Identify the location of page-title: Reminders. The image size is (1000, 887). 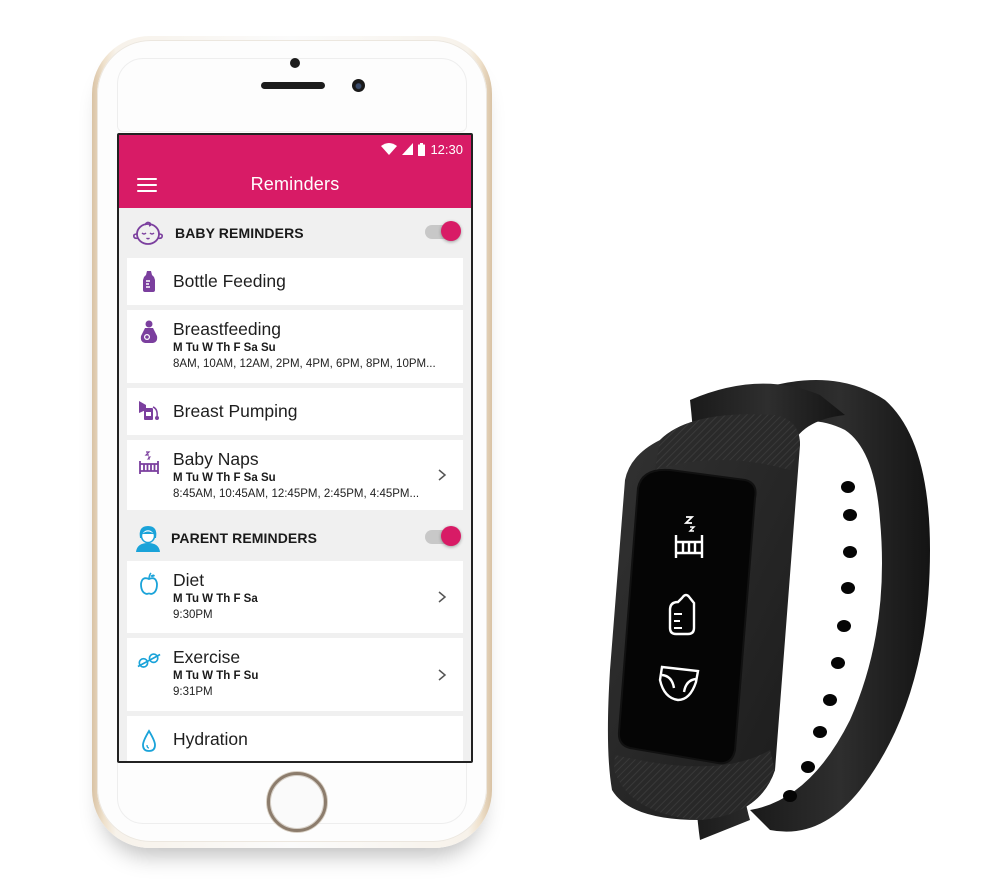
(295, 183).